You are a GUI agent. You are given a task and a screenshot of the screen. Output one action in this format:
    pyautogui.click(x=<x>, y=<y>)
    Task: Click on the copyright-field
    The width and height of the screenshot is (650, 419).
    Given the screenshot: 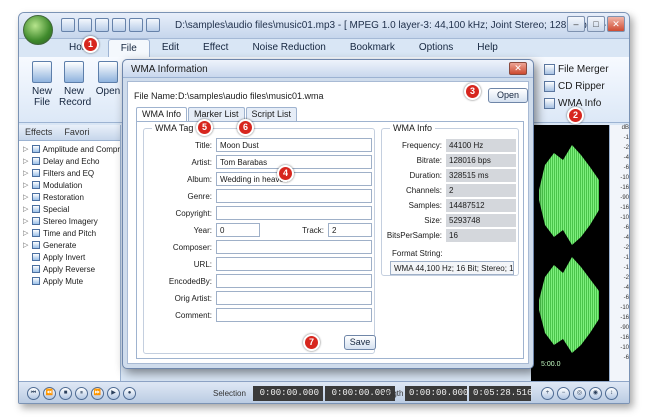 What is the action you would take?
    pyautogui.click(x=294, y=213)
    